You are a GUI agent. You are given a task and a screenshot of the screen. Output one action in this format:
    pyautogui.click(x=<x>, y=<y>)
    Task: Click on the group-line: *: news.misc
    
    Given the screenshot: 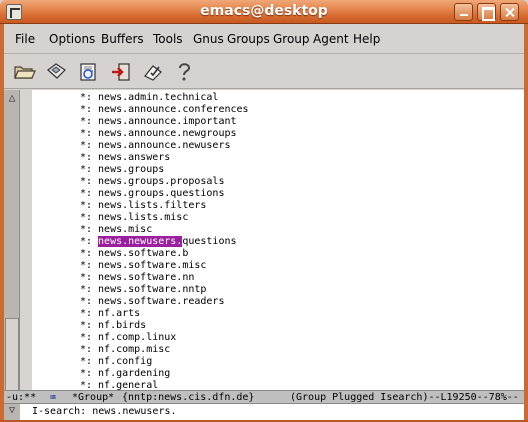 What is the action you would take?
    pyautogui.click(x=92, y=230)
    